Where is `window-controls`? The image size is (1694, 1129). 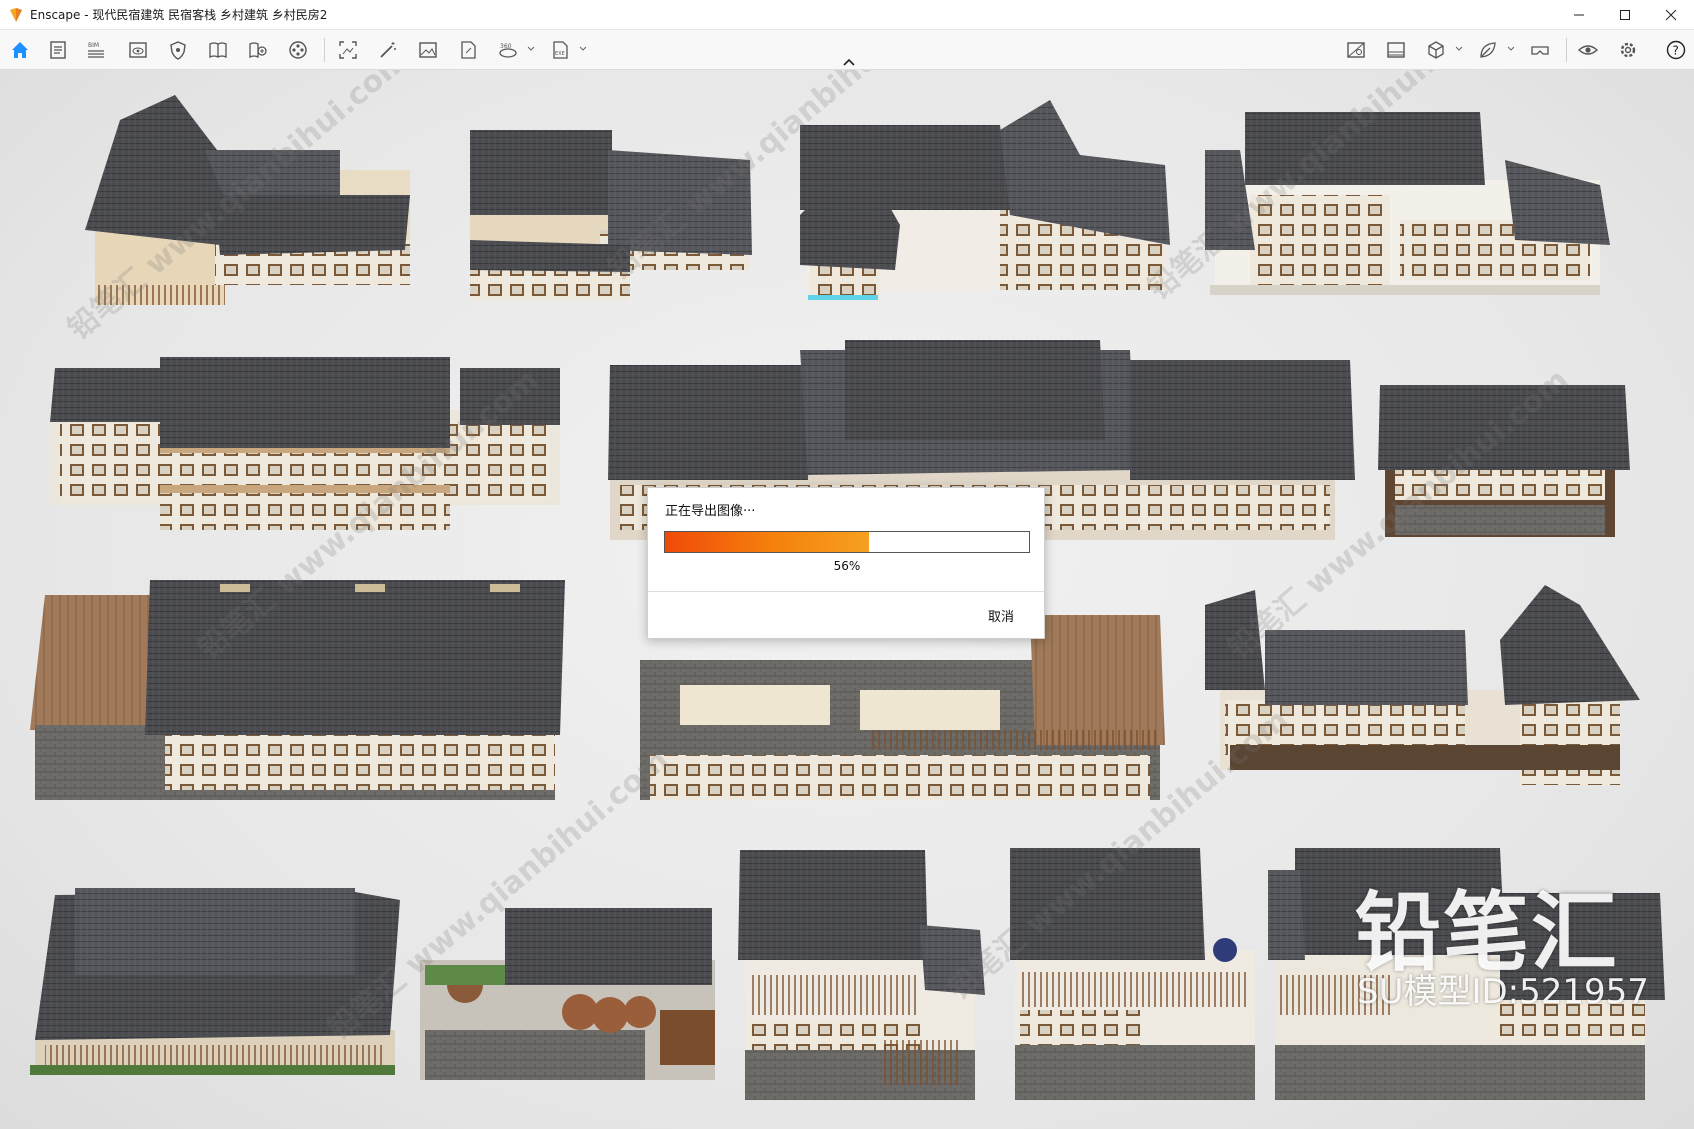
window-controls is located at coordinates (1625, 15).